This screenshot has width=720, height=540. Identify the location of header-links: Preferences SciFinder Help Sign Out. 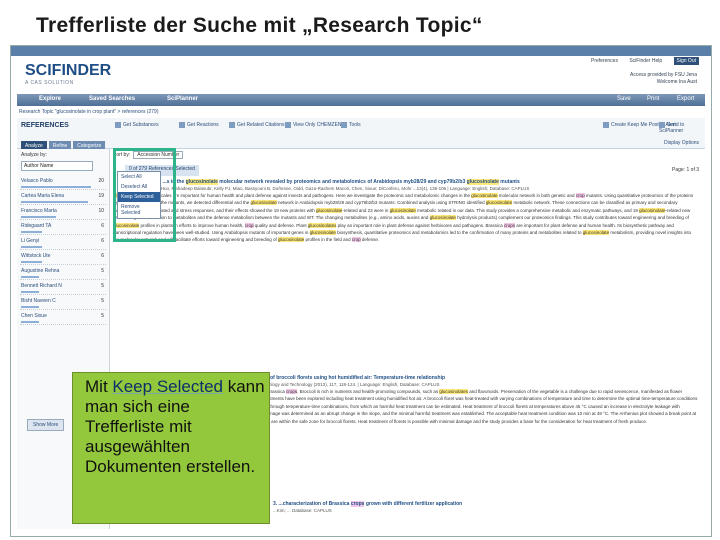
(640, 61).